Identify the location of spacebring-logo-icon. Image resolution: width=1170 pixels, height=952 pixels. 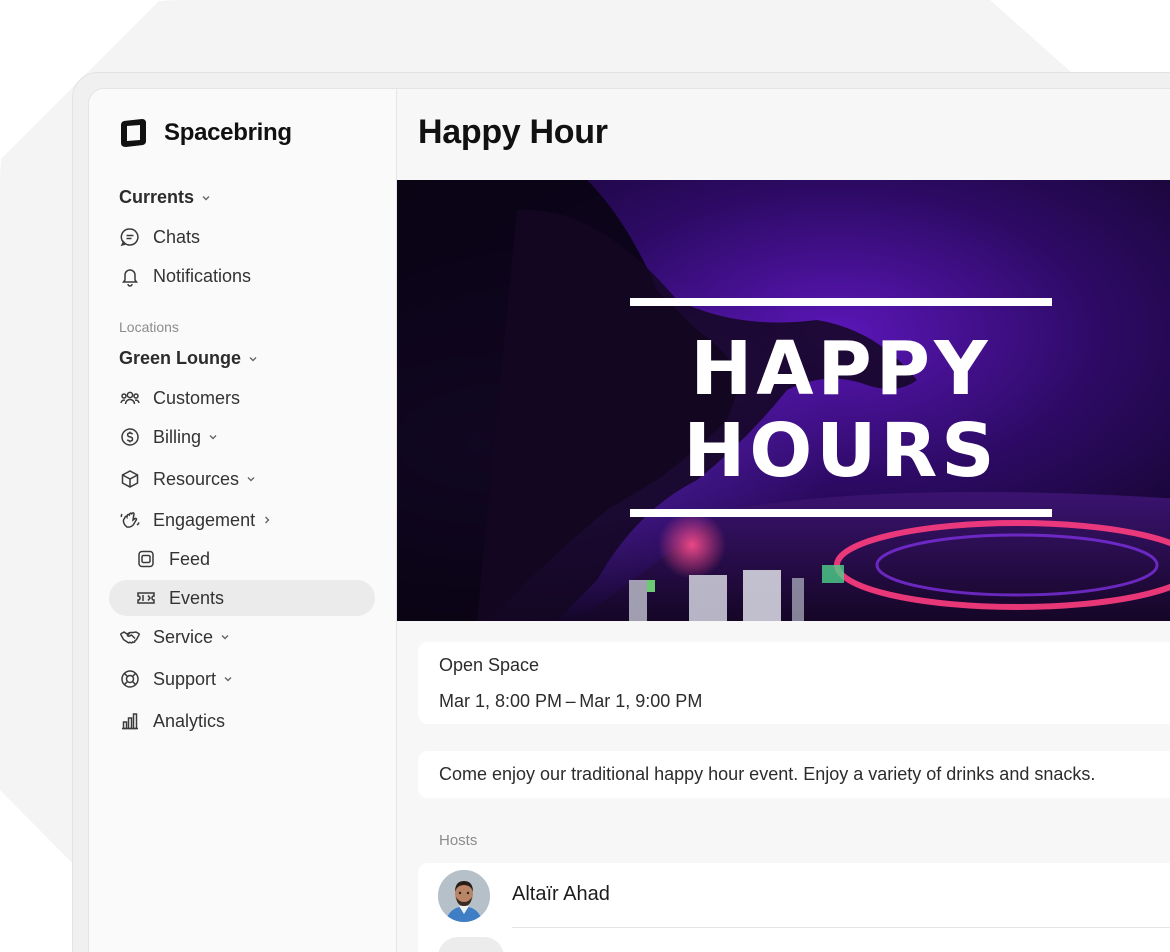
(133, 133).